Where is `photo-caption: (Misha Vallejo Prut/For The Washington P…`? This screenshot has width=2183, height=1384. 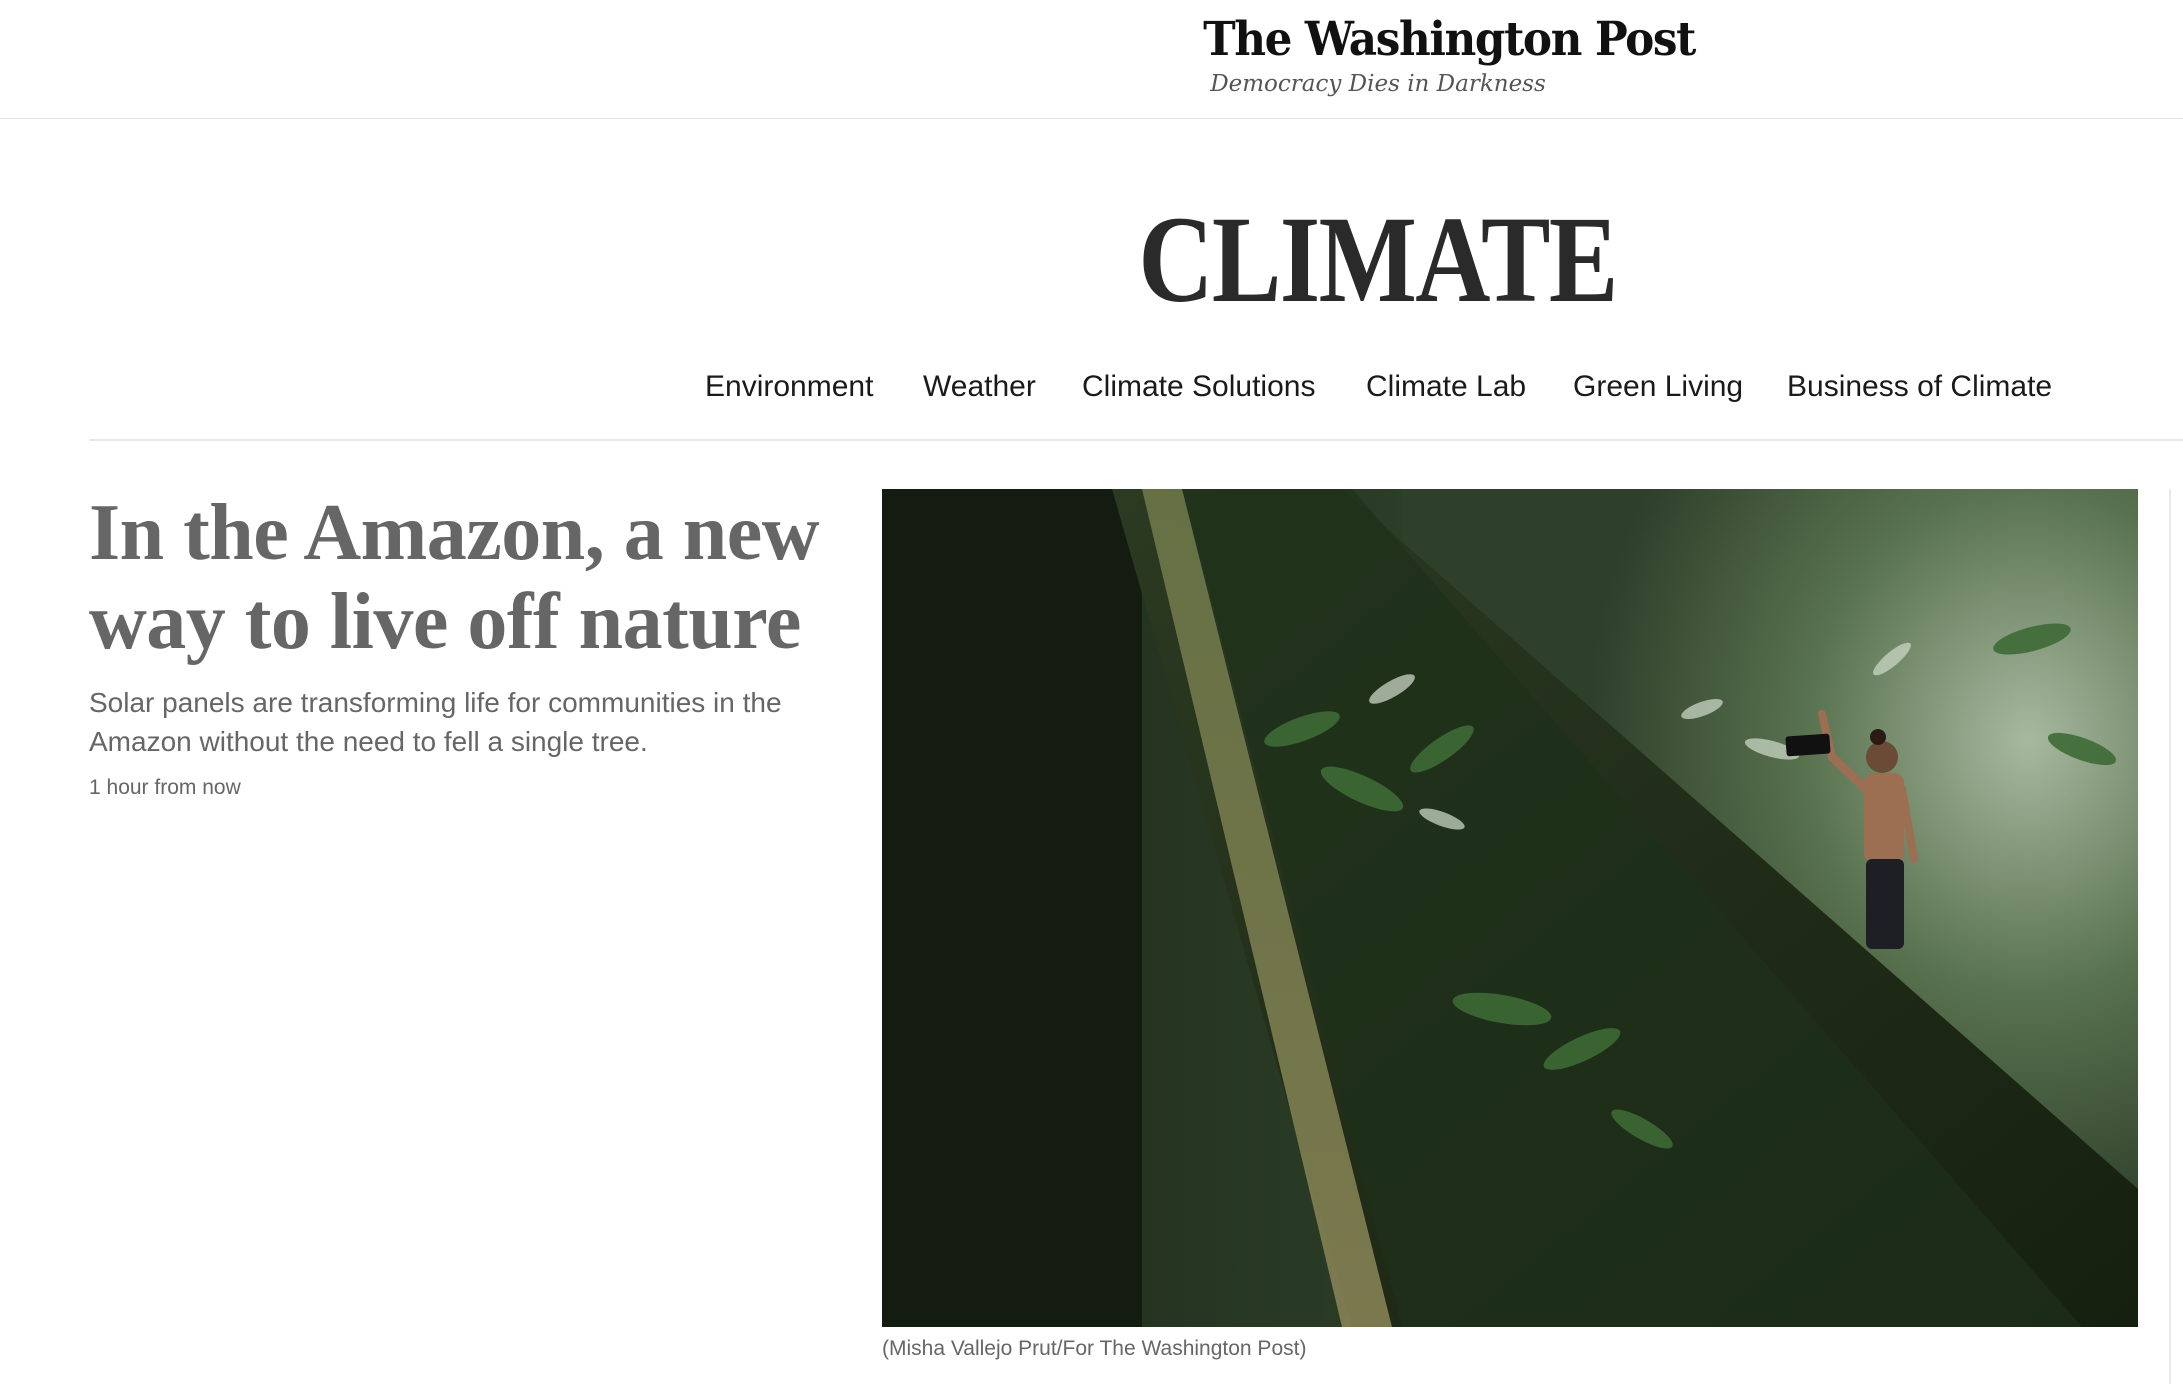 photo-caption: (Misha Vallejo Prut/For The Washington P… is located at coordinates (1094, 1348).